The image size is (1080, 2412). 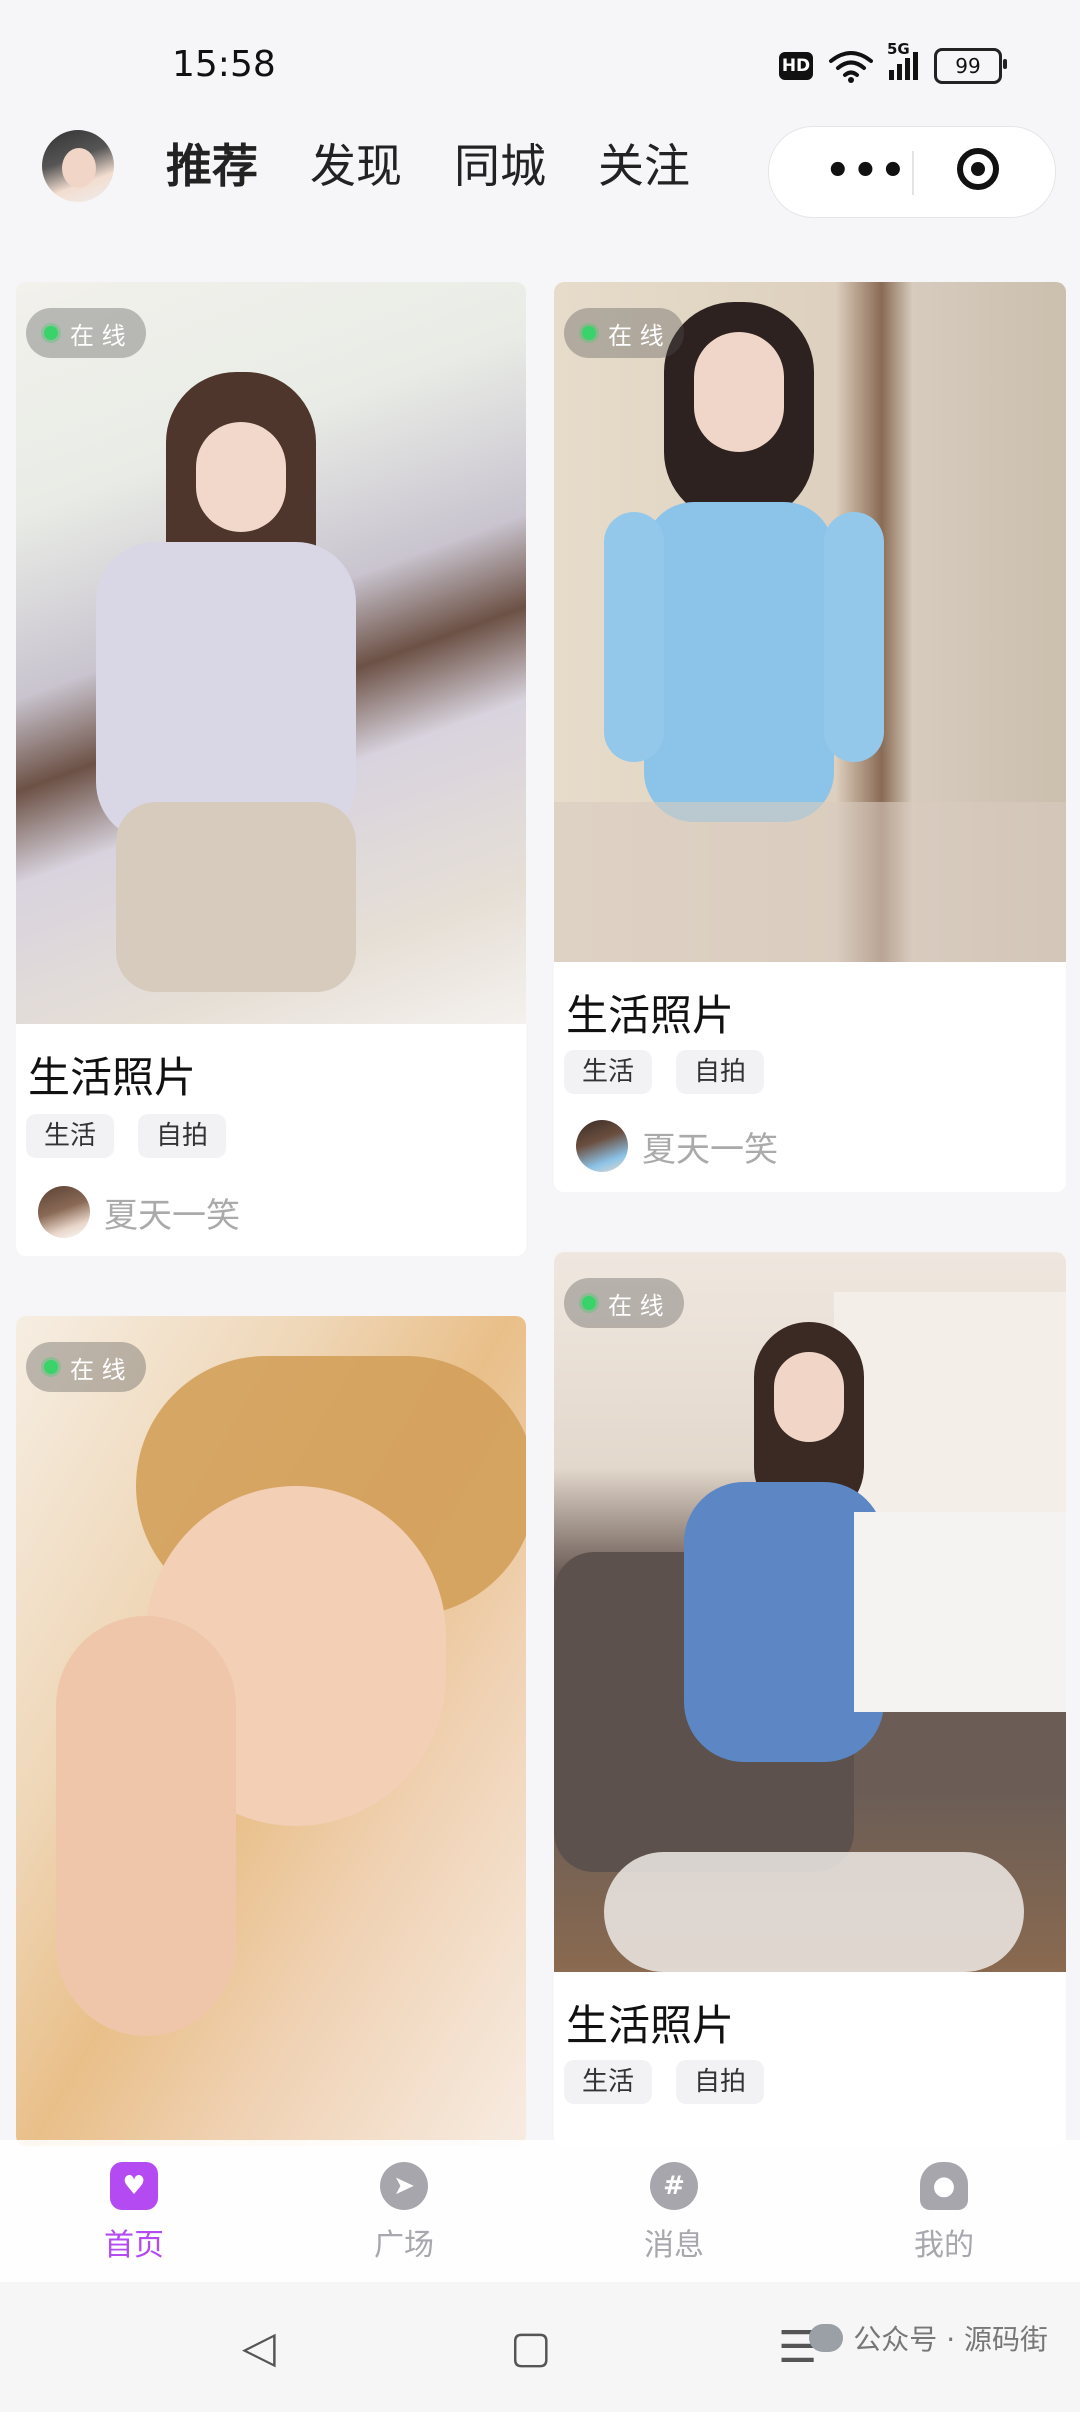 What do you see at coordinates (944, 2245) in the screenshot?
I see `nav-label: 我的` at bounding box center [944, 2245].